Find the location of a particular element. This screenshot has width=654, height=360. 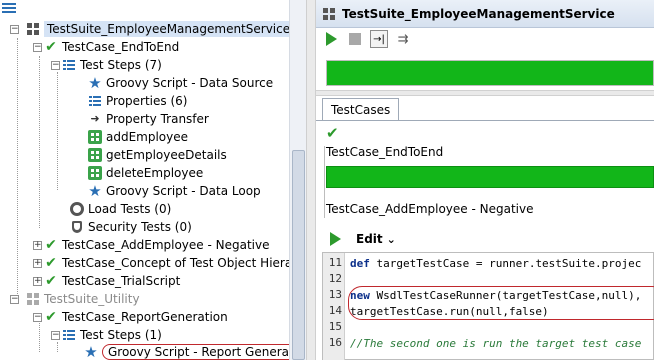

tree-item-label: deleteEmployee is located at coordinates (155, 173).